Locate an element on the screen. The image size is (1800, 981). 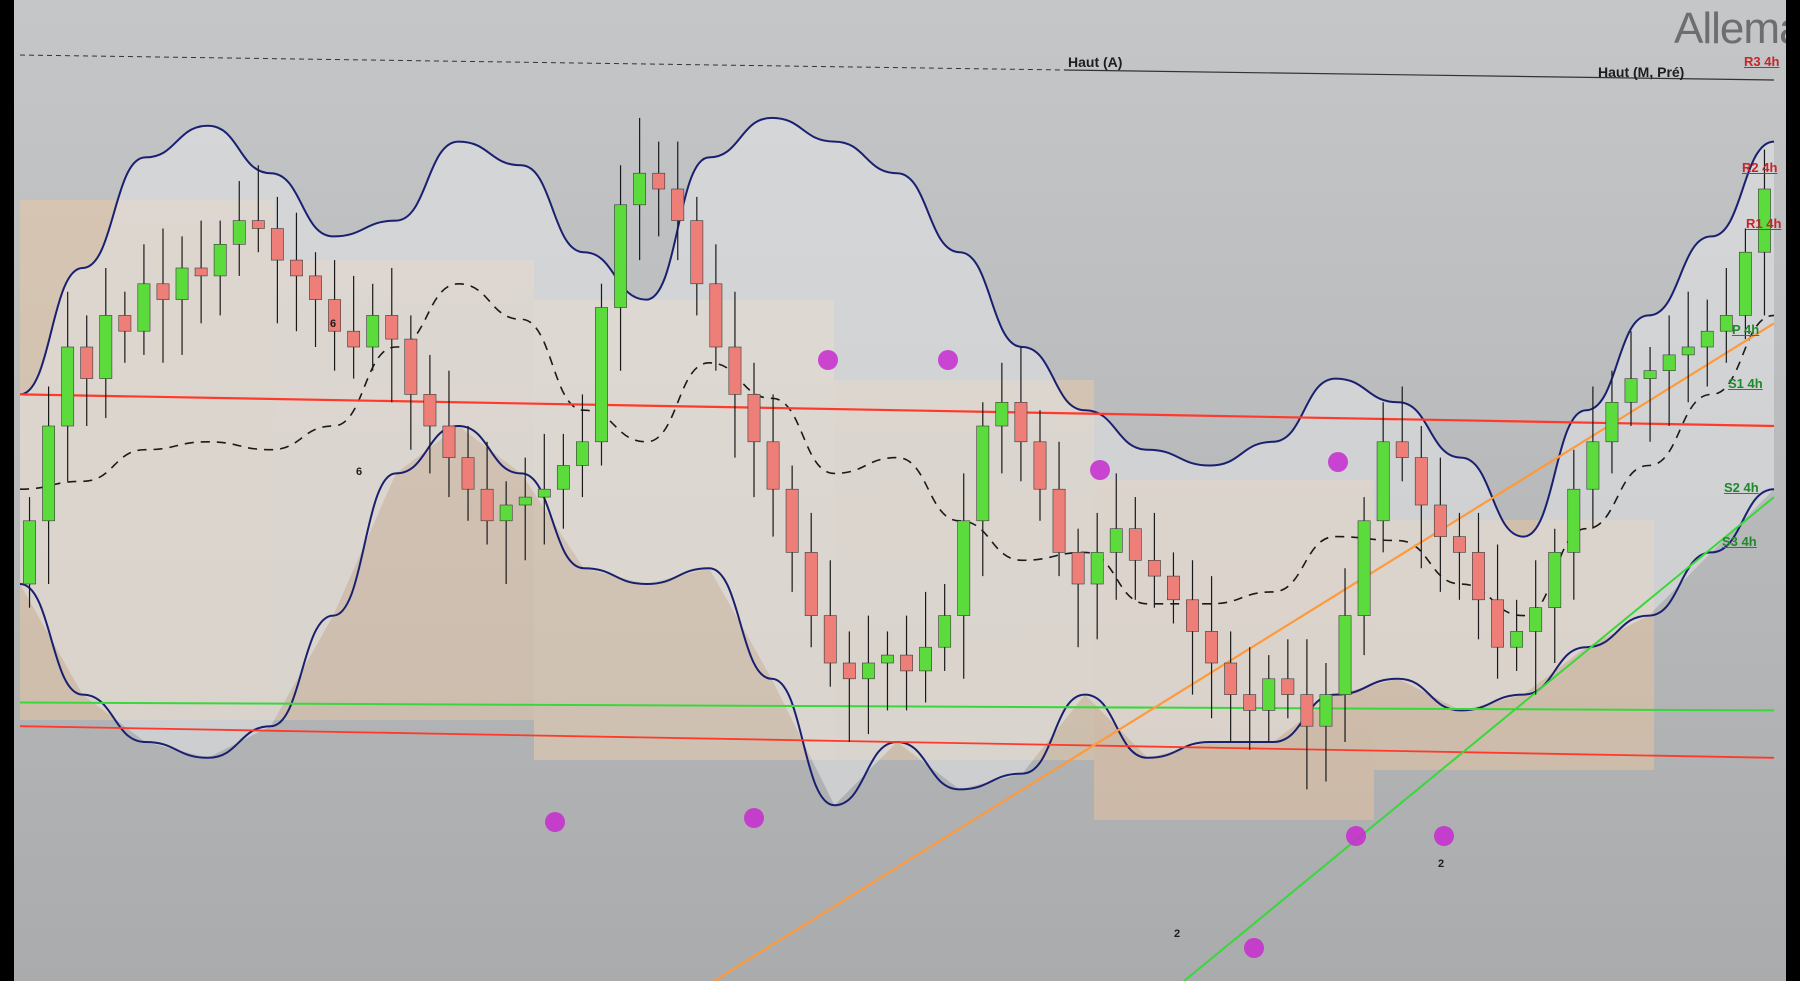
pivot-r3-label: R3 4h is located at coordinates (1762, 61).